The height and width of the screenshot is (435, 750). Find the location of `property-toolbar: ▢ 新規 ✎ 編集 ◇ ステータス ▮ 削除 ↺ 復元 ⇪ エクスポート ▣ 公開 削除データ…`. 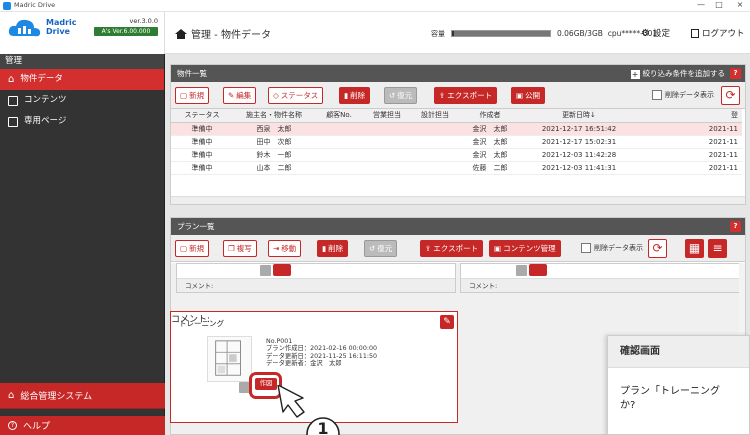

property-toolbar: ▢ 新規 ✎ 編集 ◇ ステータス ▮ 削除 ↺ 復元 ⇪ エクスポート ▣ 公開 削除データ… is located at coordinates (458, 95).